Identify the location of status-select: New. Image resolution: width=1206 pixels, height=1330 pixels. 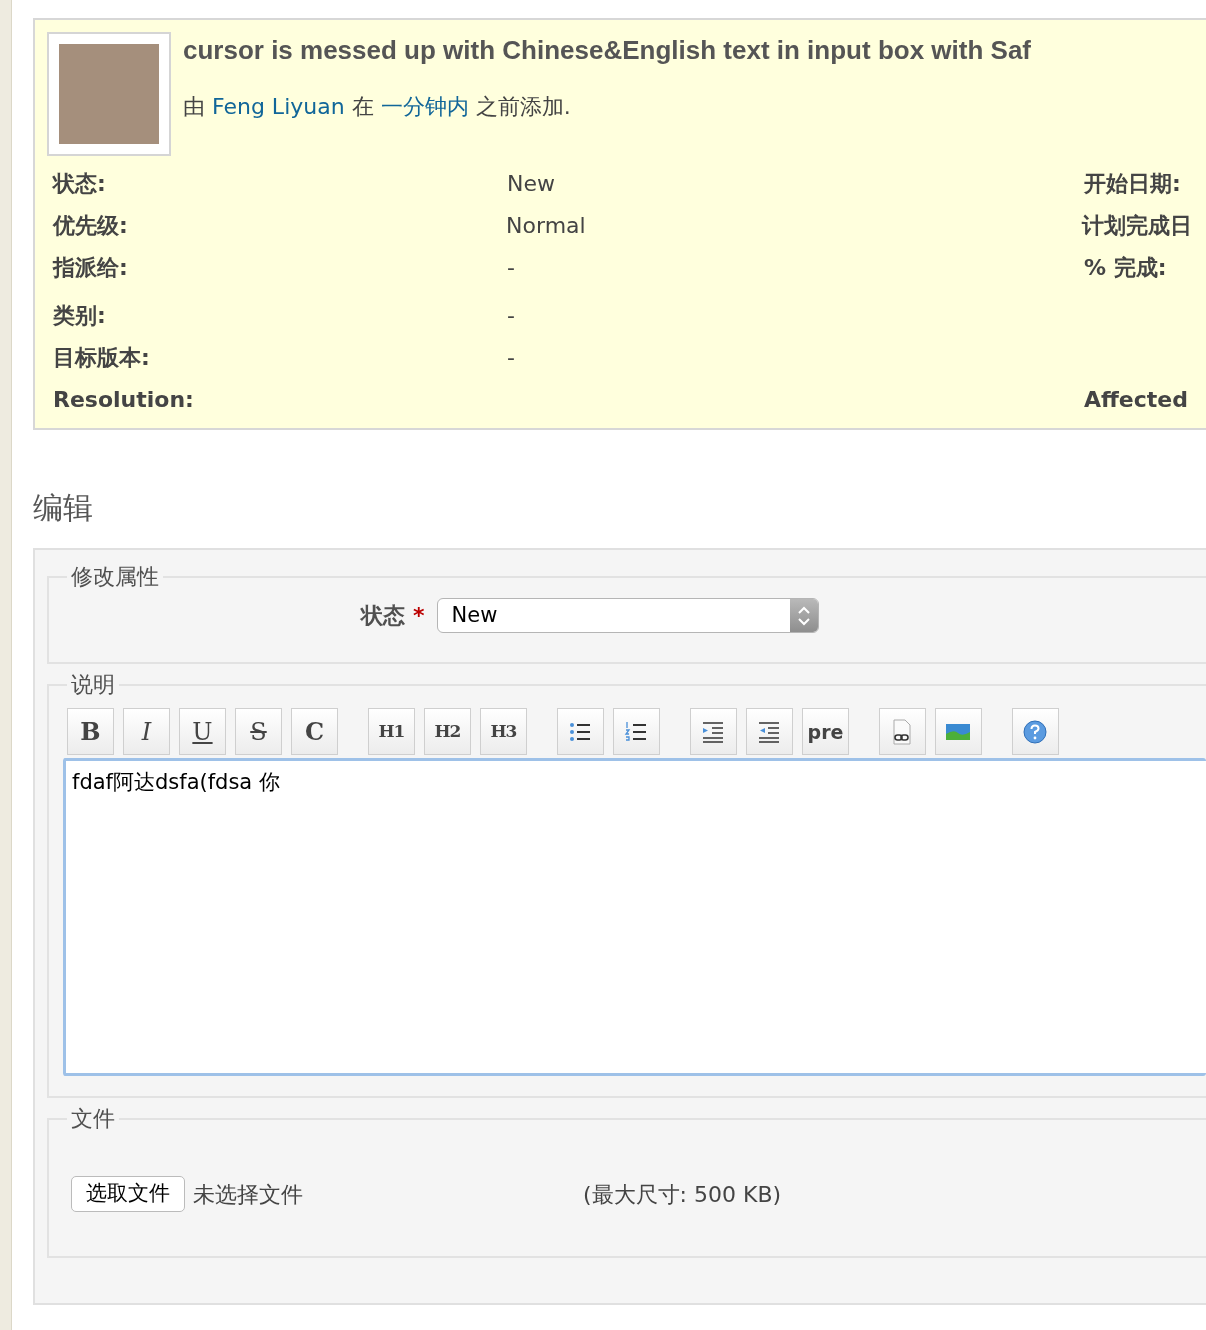
(627, 616).